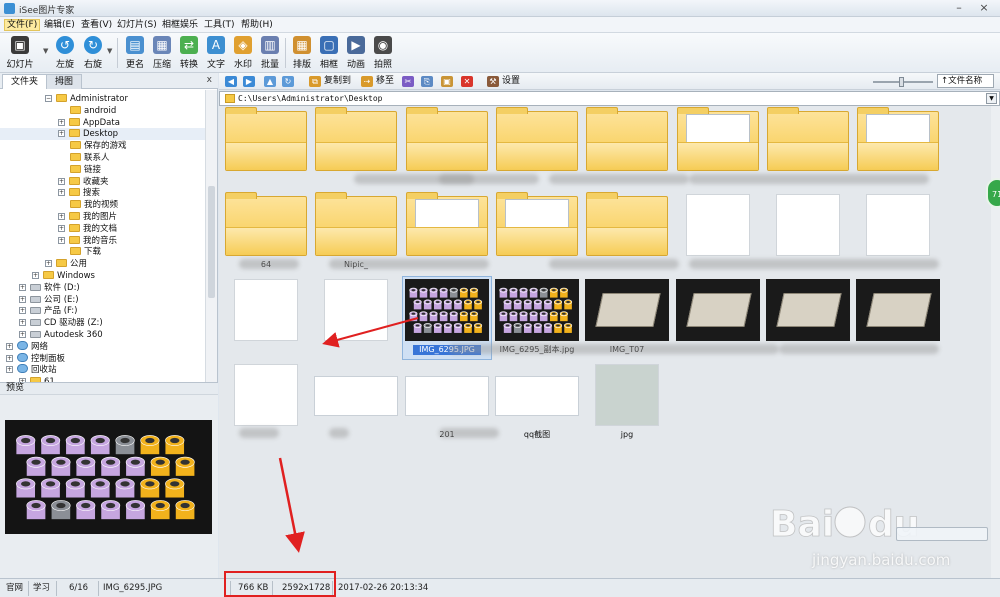 The width and height of the screenshot is (1000, 597). I want to click on compress-button: ▦ 压缩, so click(162, 53).